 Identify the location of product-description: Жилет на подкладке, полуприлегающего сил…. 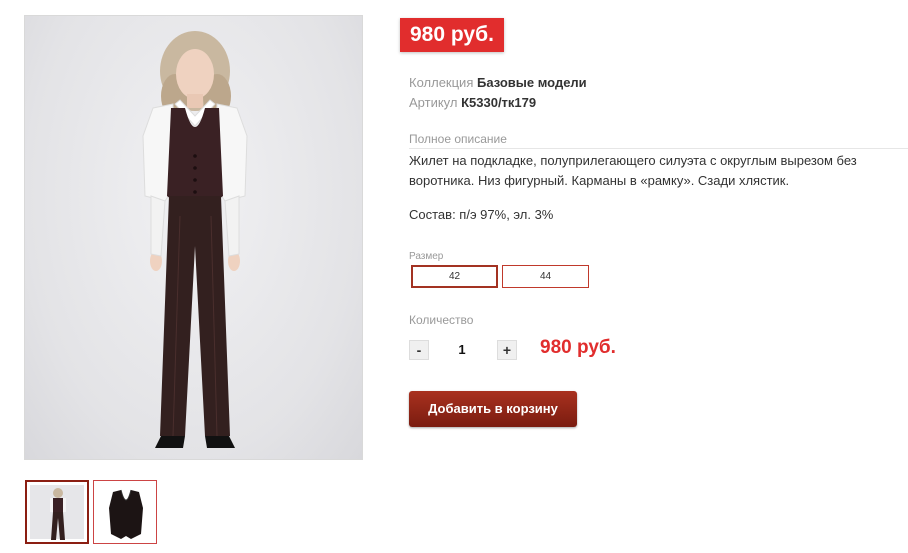
(633, 170).